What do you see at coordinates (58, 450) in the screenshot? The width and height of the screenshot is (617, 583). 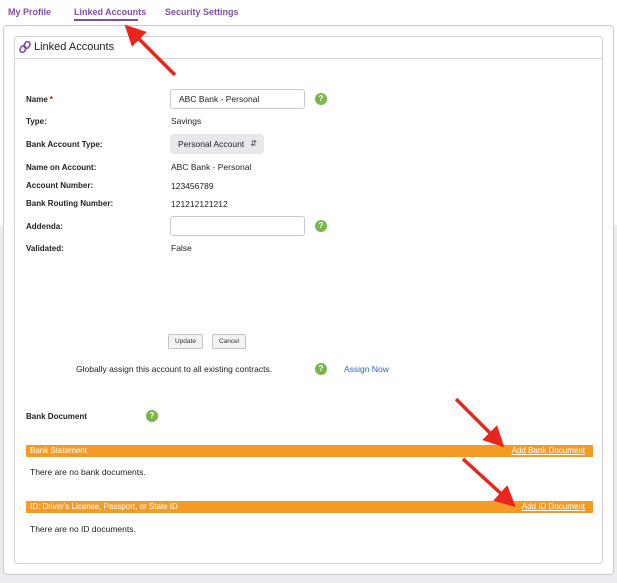 I see `bank-statement-title: Bank Statement` at bounding box center [58, 450].